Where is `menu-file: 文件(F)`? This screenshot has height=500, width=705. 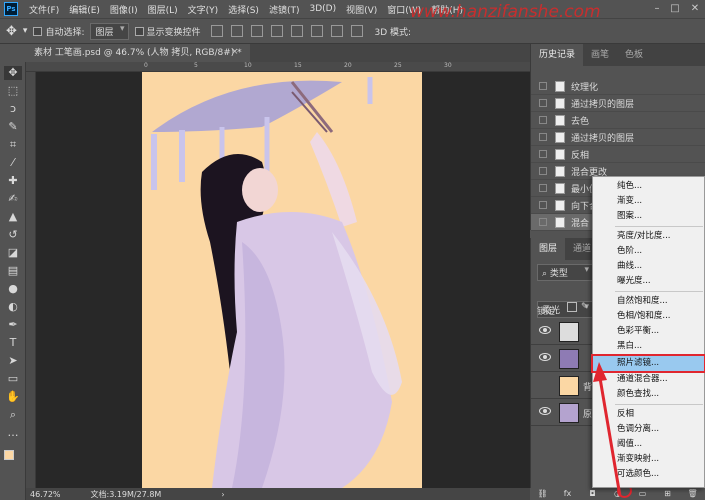 menu-file: 文件(F) is located at coordinates (44, 9).